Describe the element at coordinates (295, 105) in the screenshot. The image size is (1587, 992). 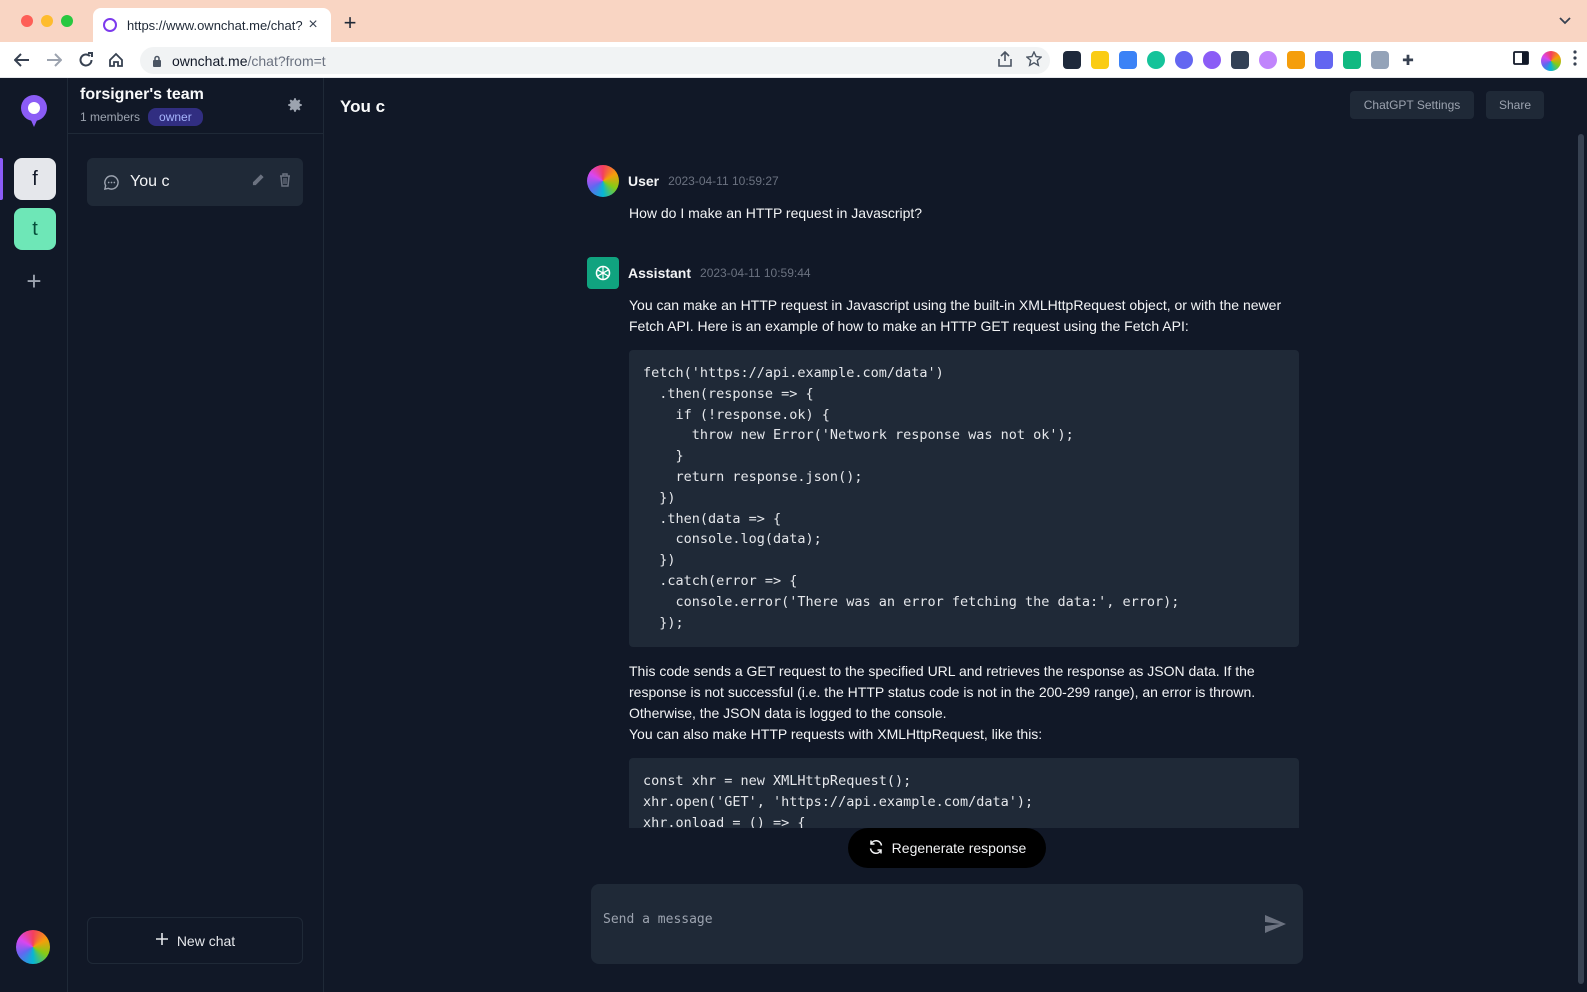
I see `team-settings-gear-icon` at that location.